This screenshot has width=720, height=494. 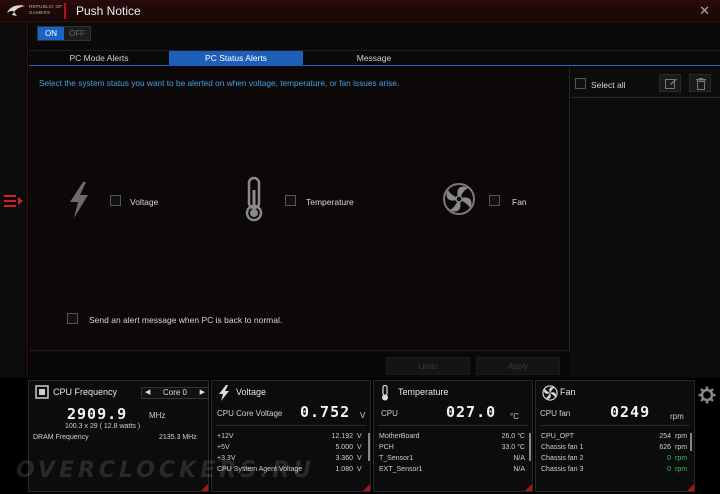 I want to click on row-name: CPU_OPT, so click(x=558, y=436).